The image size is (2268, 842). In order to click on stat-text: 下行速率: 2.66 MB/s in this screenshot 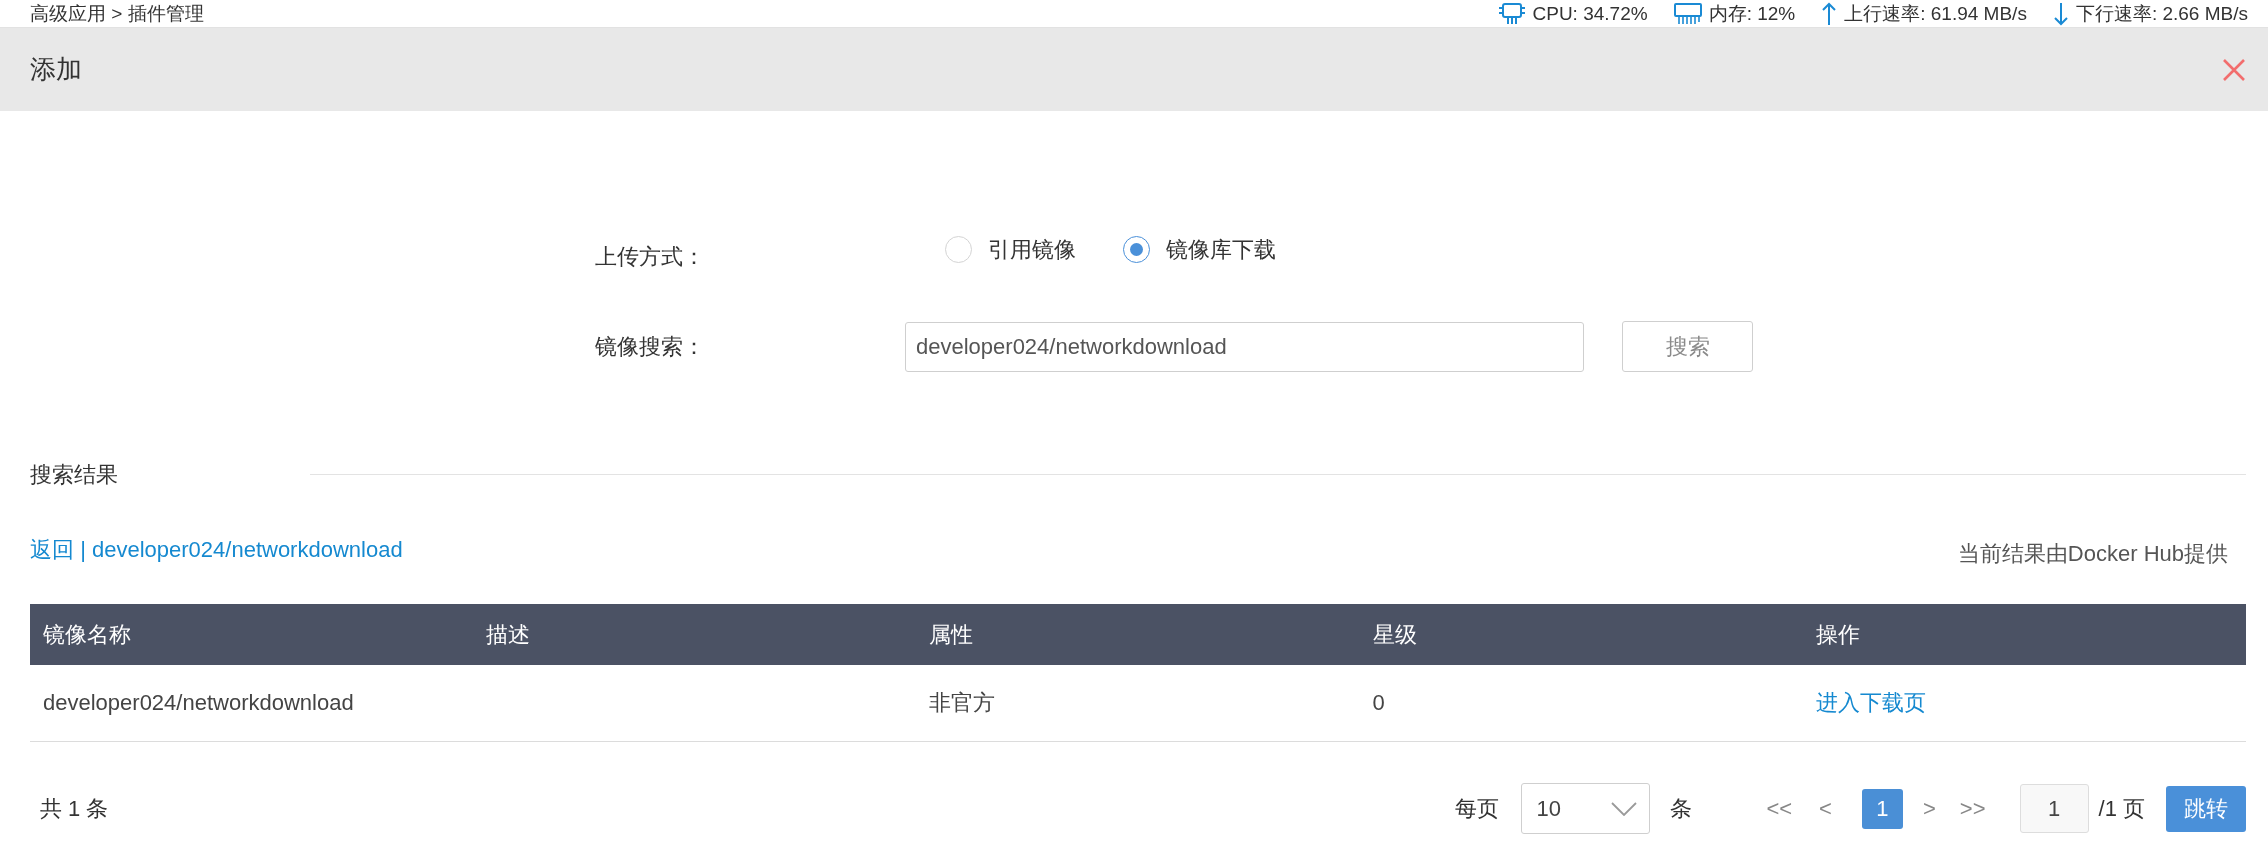, I will do `click(2161, 13)`.